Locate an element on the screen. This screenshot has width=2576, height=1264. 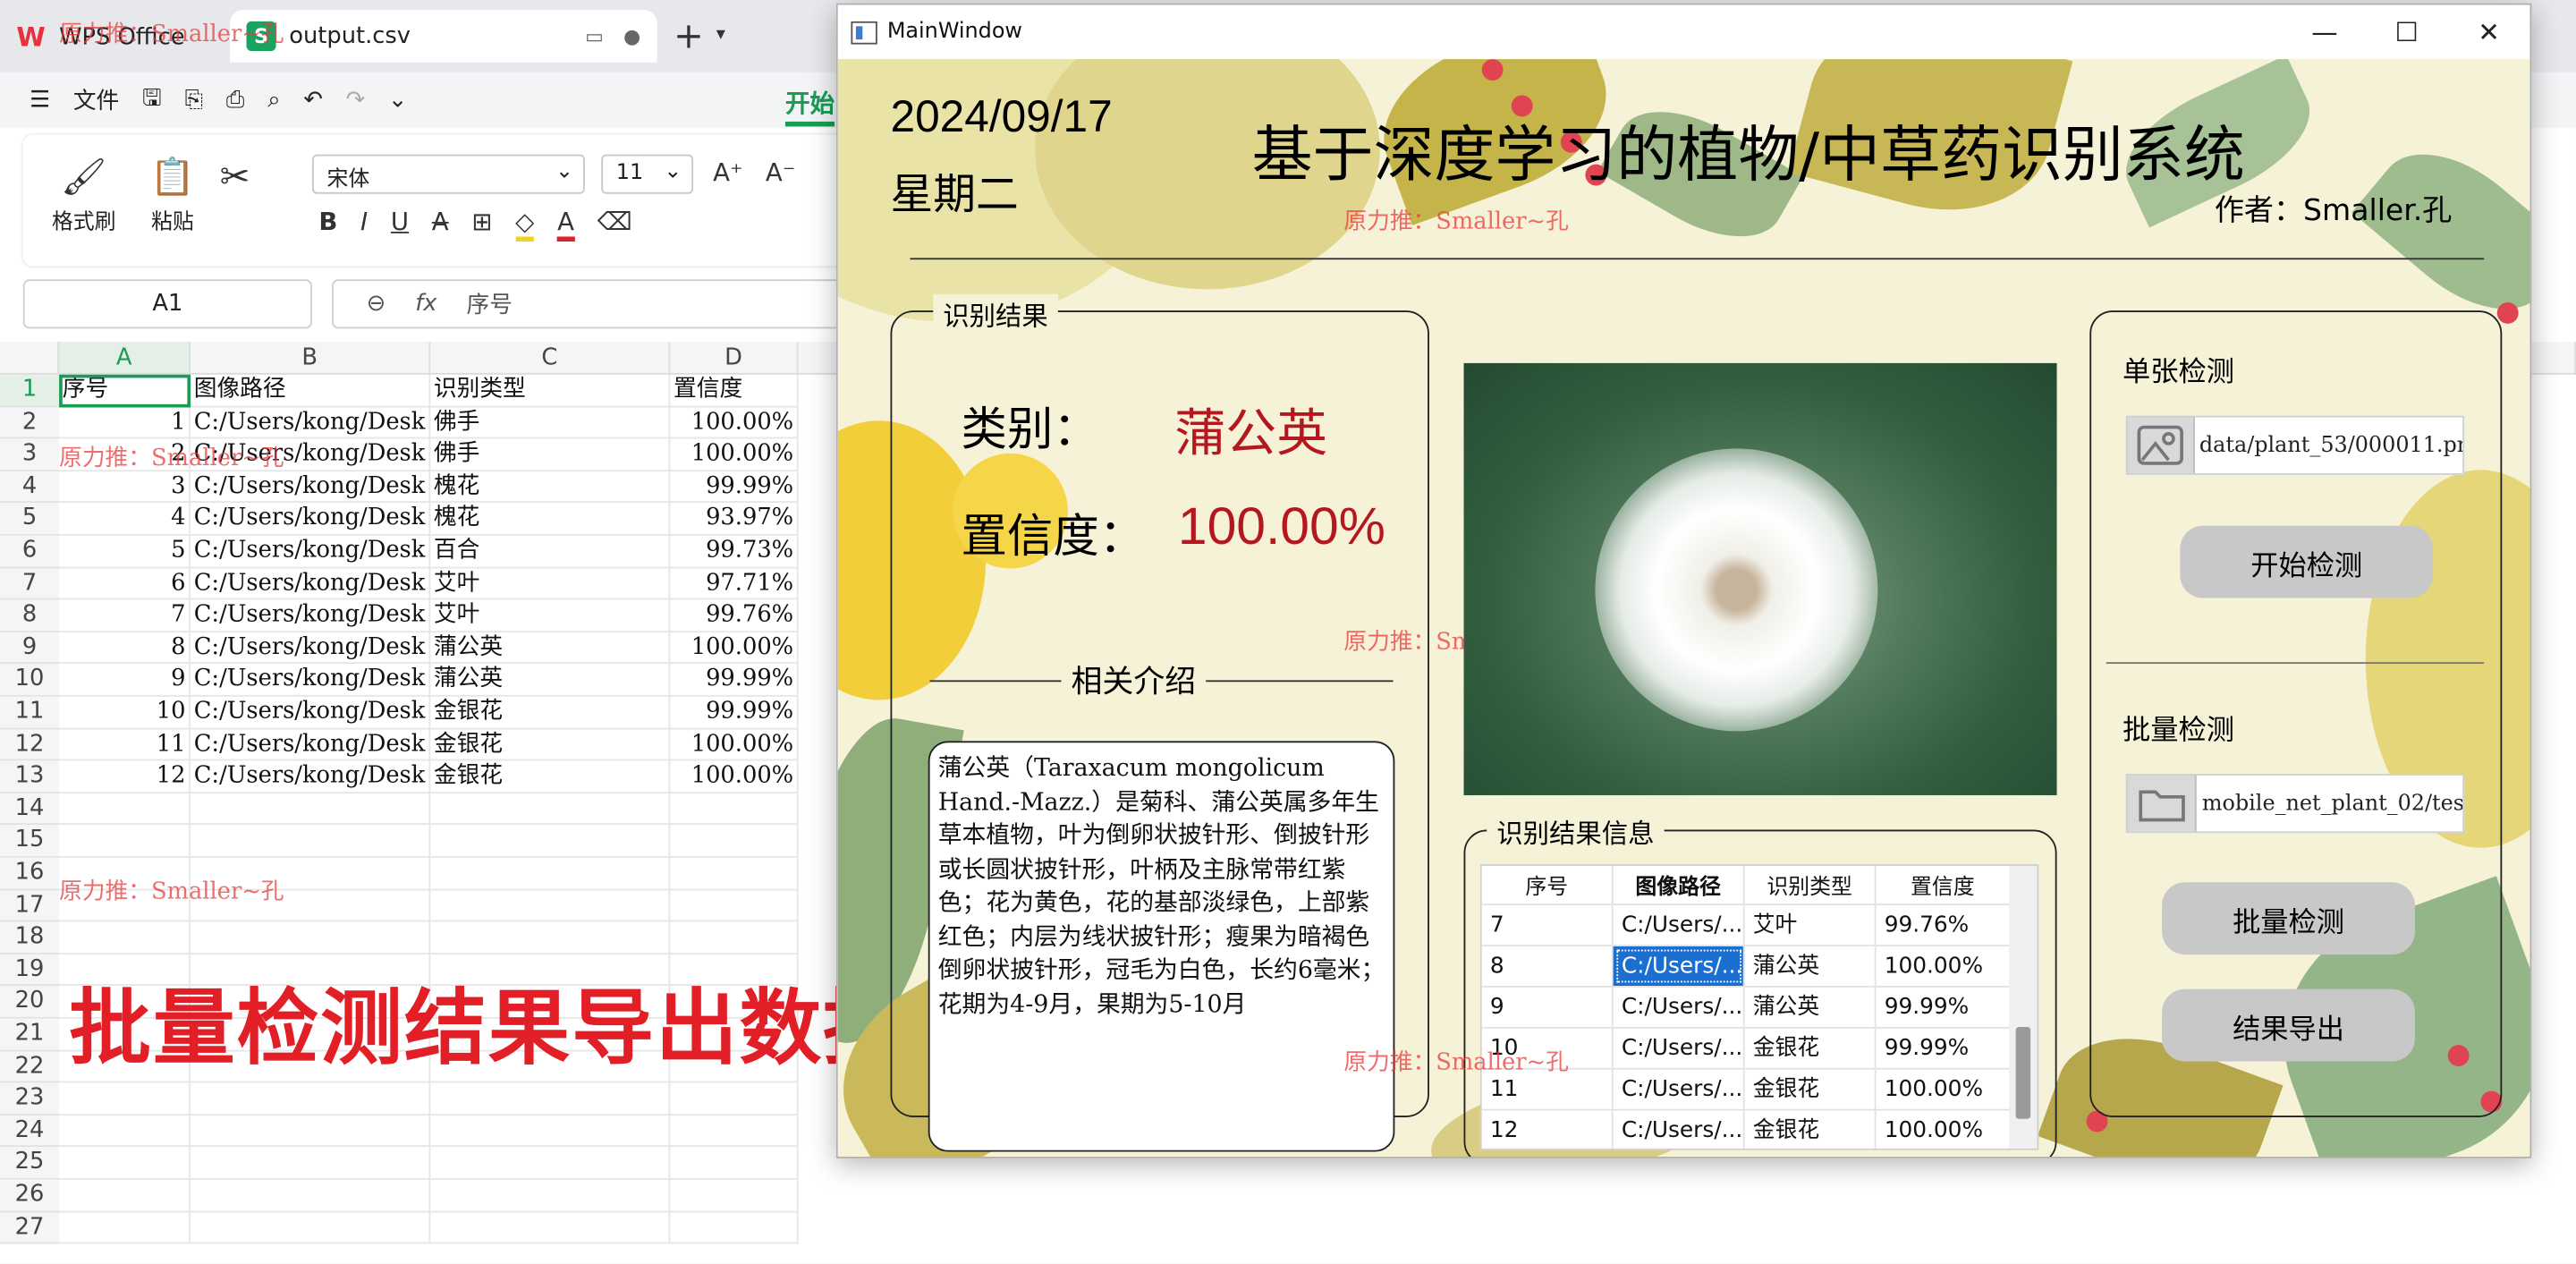
sheet-cell: 5 is located at coordinates (125, 551).